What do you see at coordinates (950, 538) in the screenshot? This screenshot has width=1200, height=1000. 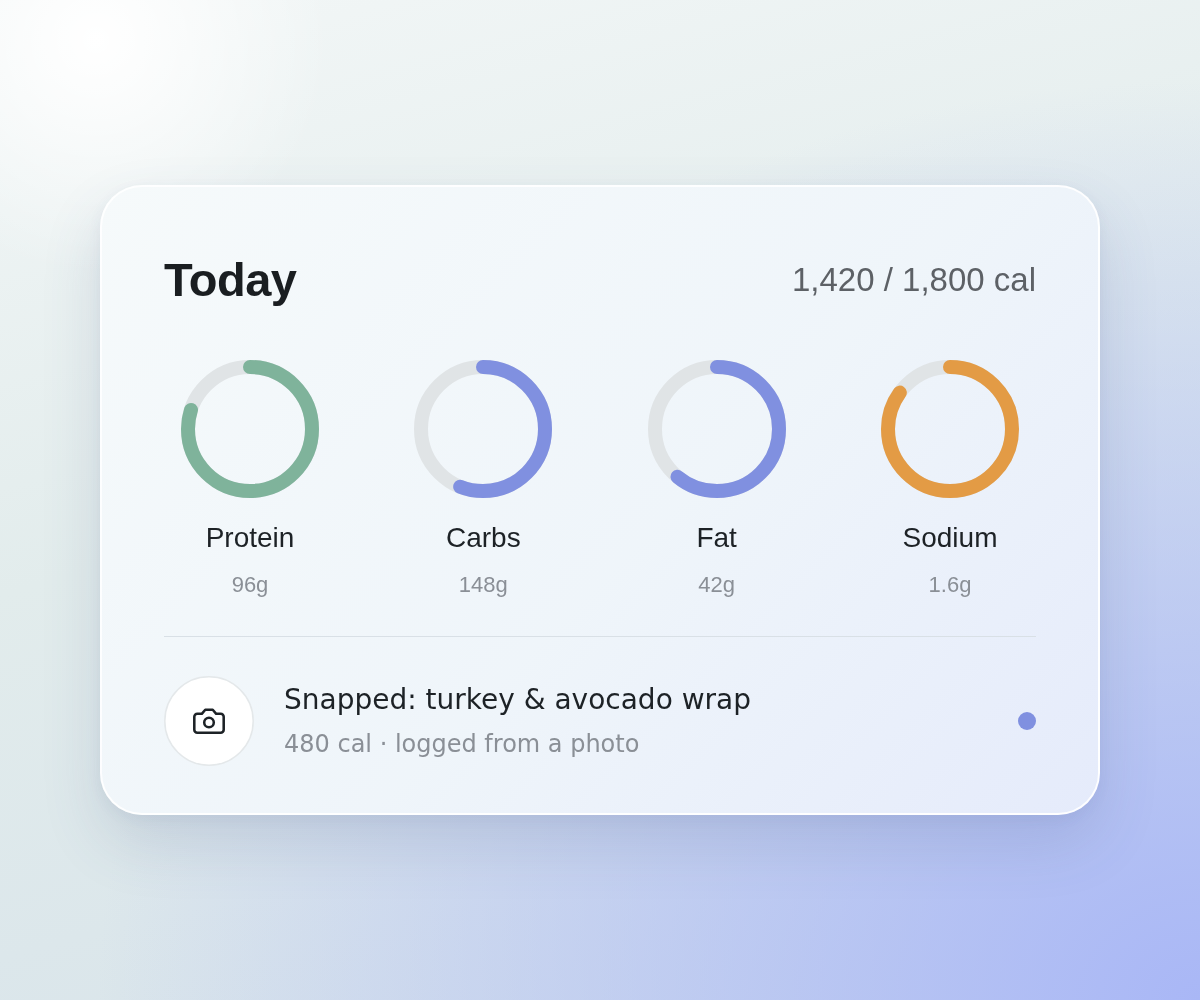 I see `nutrient-name: Sodium` at bounding box center [950, 538].